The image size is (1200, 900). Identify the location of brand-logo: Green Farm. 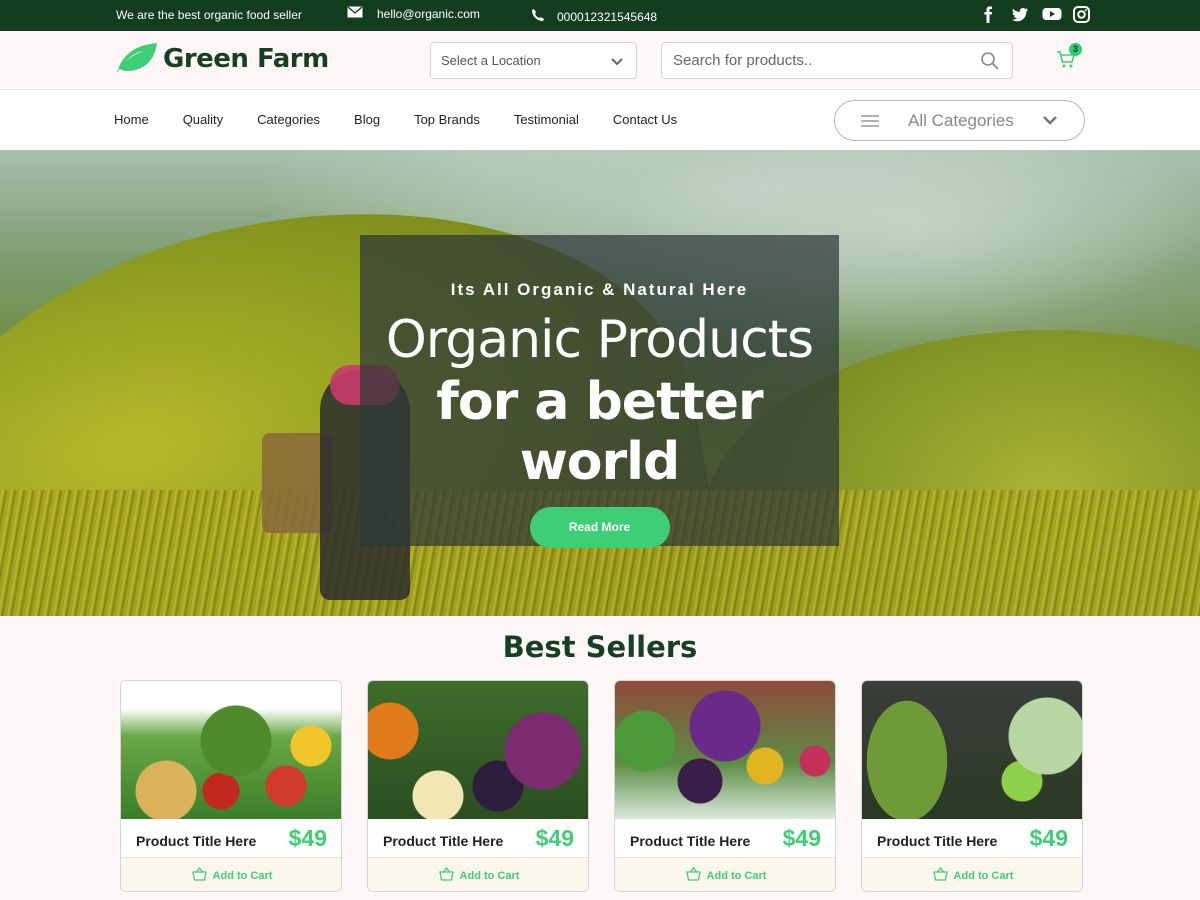
(222, 58).